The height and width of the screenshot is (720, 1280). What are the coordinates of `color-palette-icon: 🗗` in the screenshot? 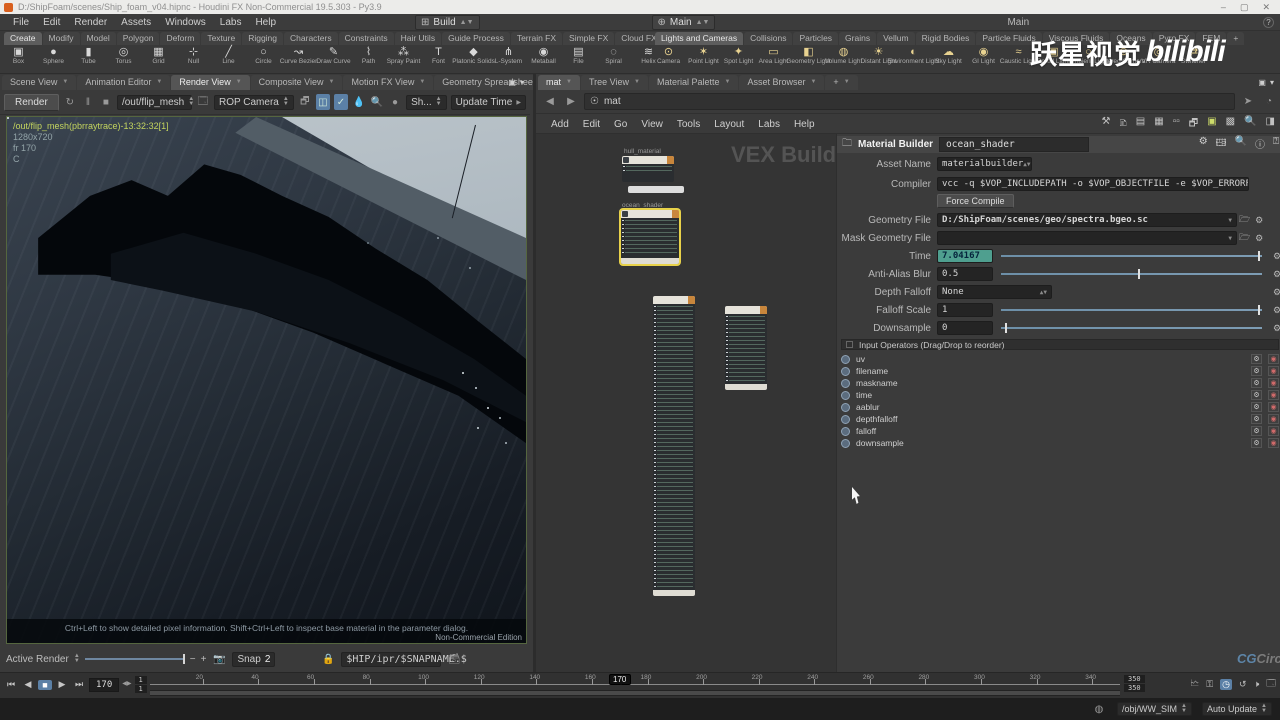 It's located at (1193, 124).